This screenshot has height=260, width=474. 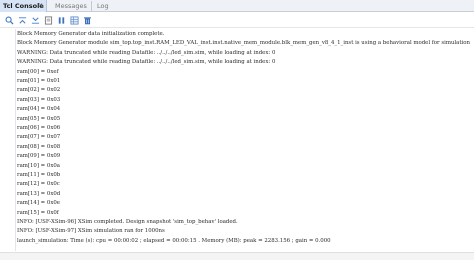 What do you see at coordinates (38, 184) in the screenshot?
I see `console-line: ram[12] = 0x0c` at bounding box center [38, 184].